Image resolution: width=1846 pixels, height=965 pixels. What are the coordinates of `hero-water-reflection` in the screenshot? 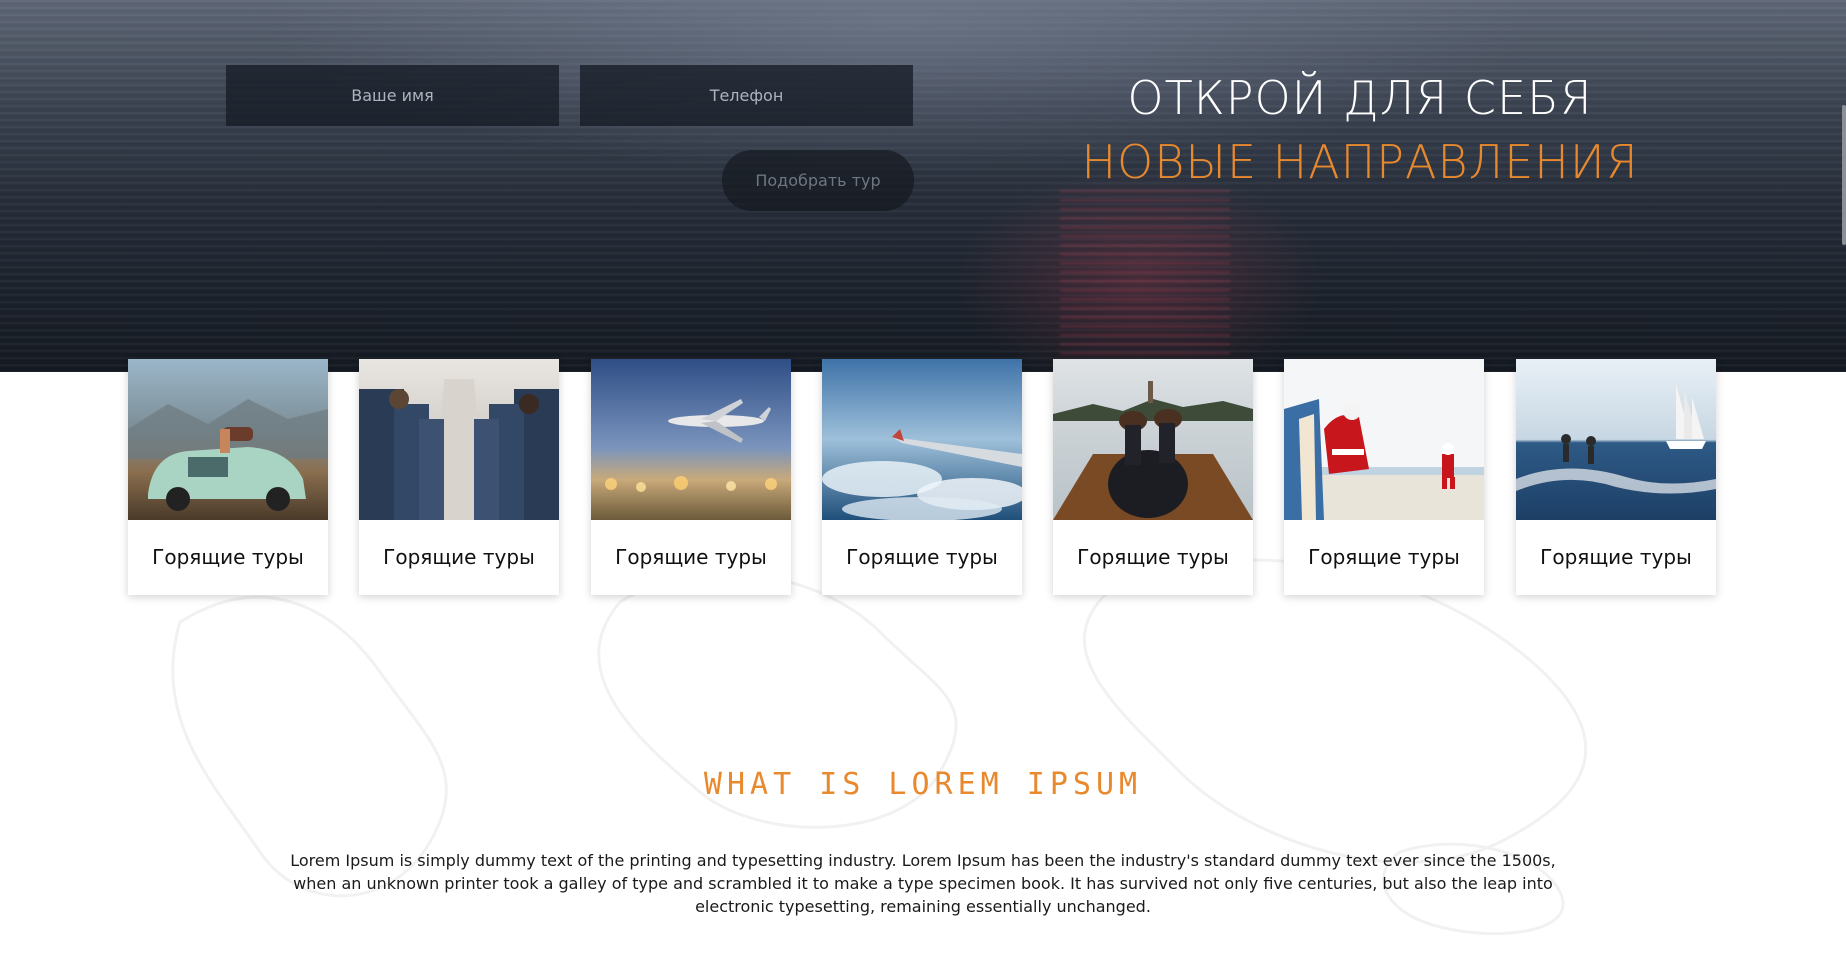 It's located at (1145, 281).